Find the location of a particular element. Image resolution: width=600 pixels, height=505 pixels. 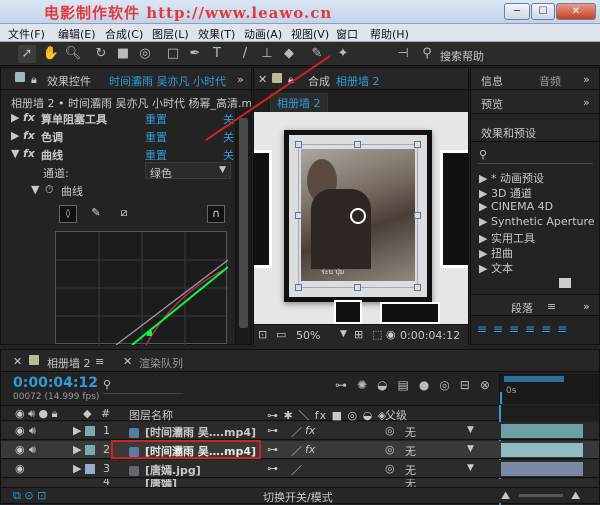

roto-brush-tool-icon: ✎ is located at coordinates (317, 54).